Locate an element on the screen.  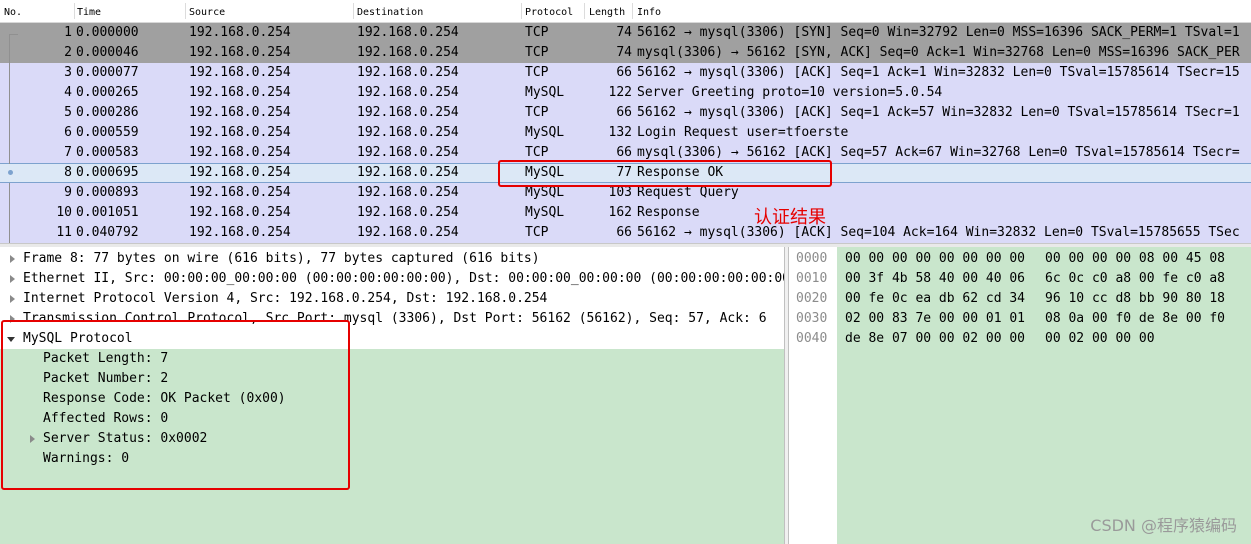
packet-time: 0.040792 is located at coordinates (107, 232).